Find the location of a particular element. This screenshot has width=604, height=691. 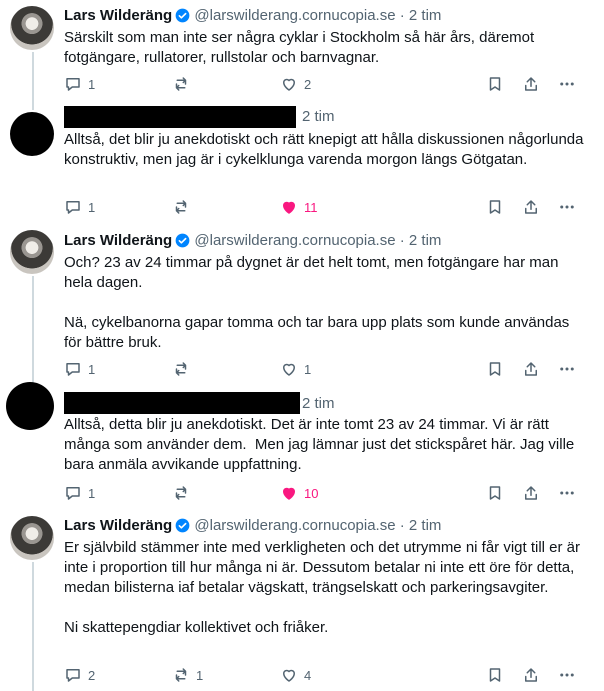

like-count: 2 is located at coordinates (308, 84).